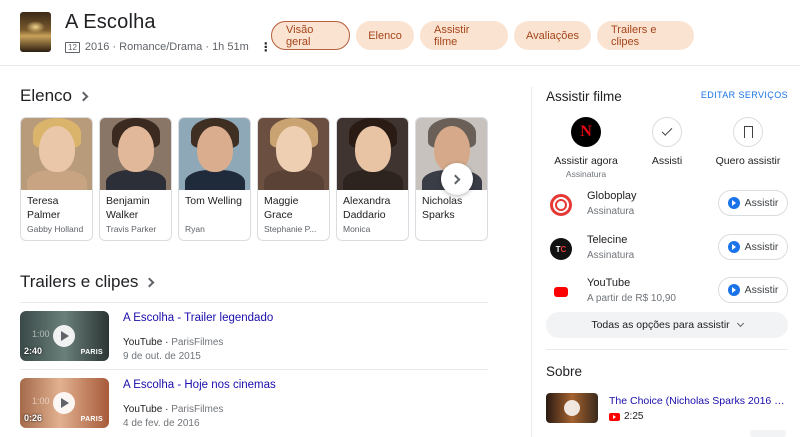 Image resolution: width=800 pixels, height=437 pixels. What do you see at coordinates (740, 323) in the screenshot?
I see `chevron-down-icon` at bounding box center [740, 323].